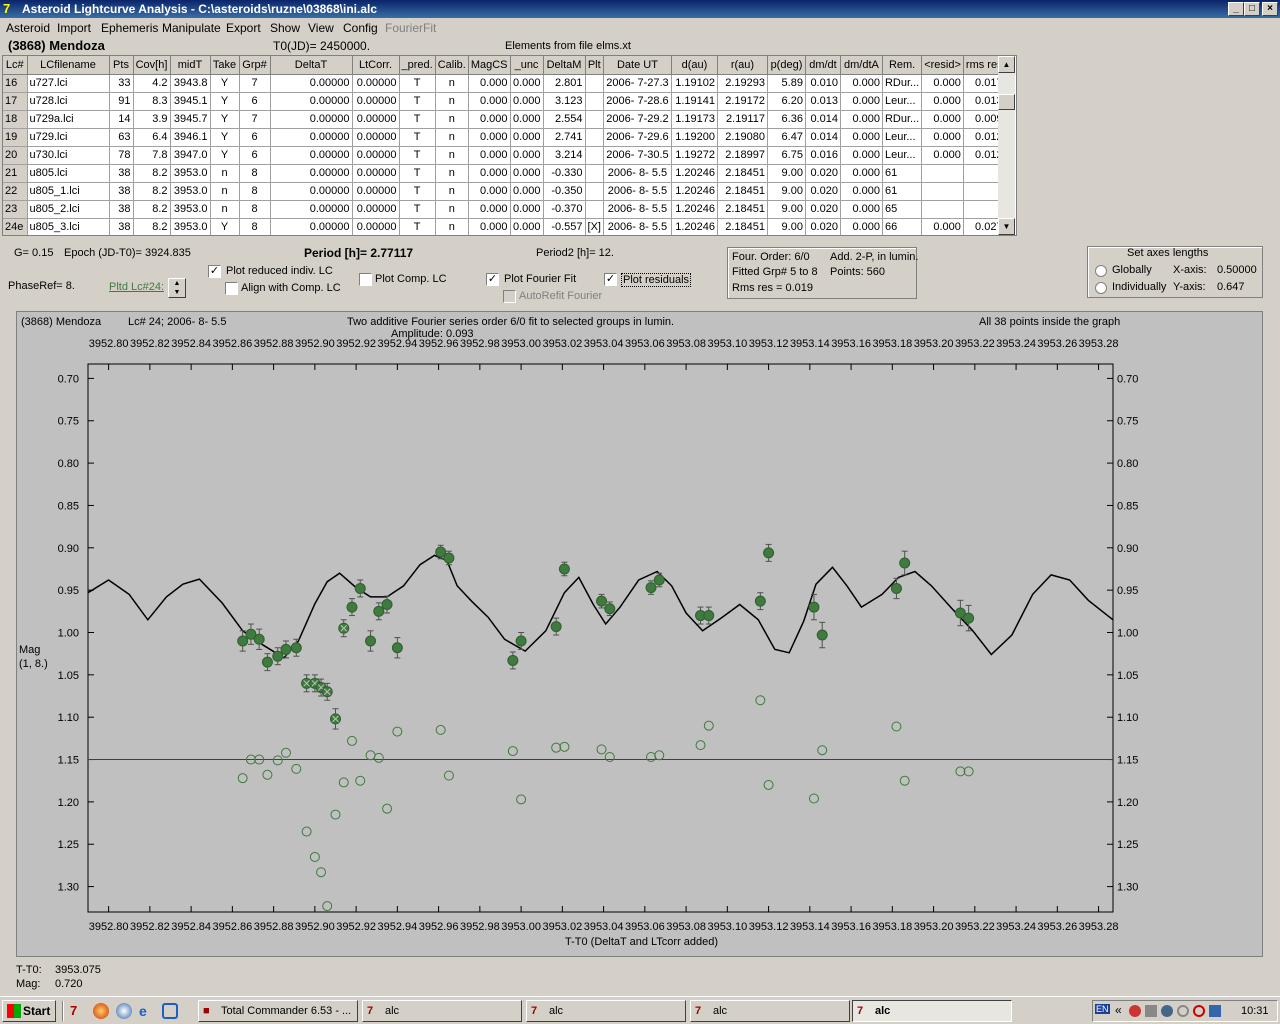  I want to click on yaxis-value: 0.647, so click(1231, 287).